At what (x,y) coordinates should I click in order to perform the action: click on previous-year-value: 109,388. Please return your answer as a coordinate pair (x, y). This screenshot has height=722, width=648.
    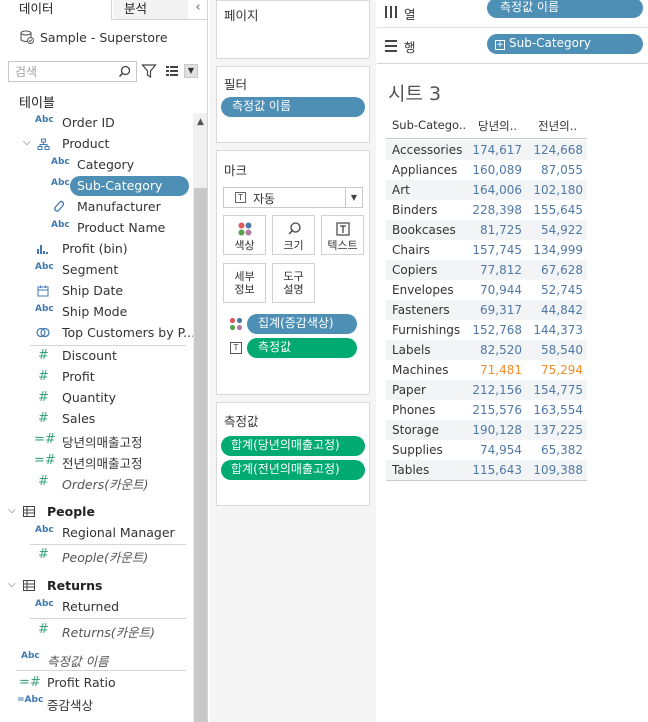
    Looking at the image, I should click on (558, 470).